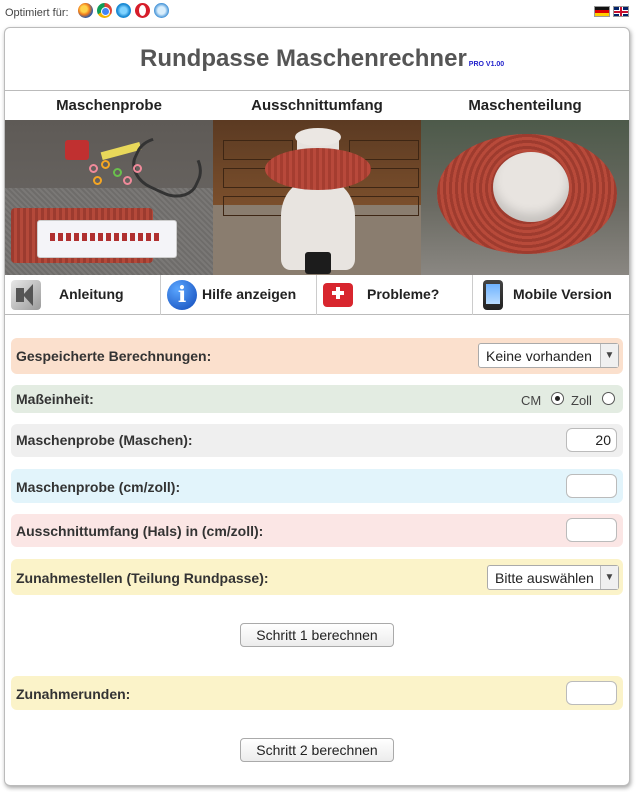 The image size is (636, 792). Describe the element at coordinates (26, 295) in the screenshot. I see `speaker-icon` at that location.